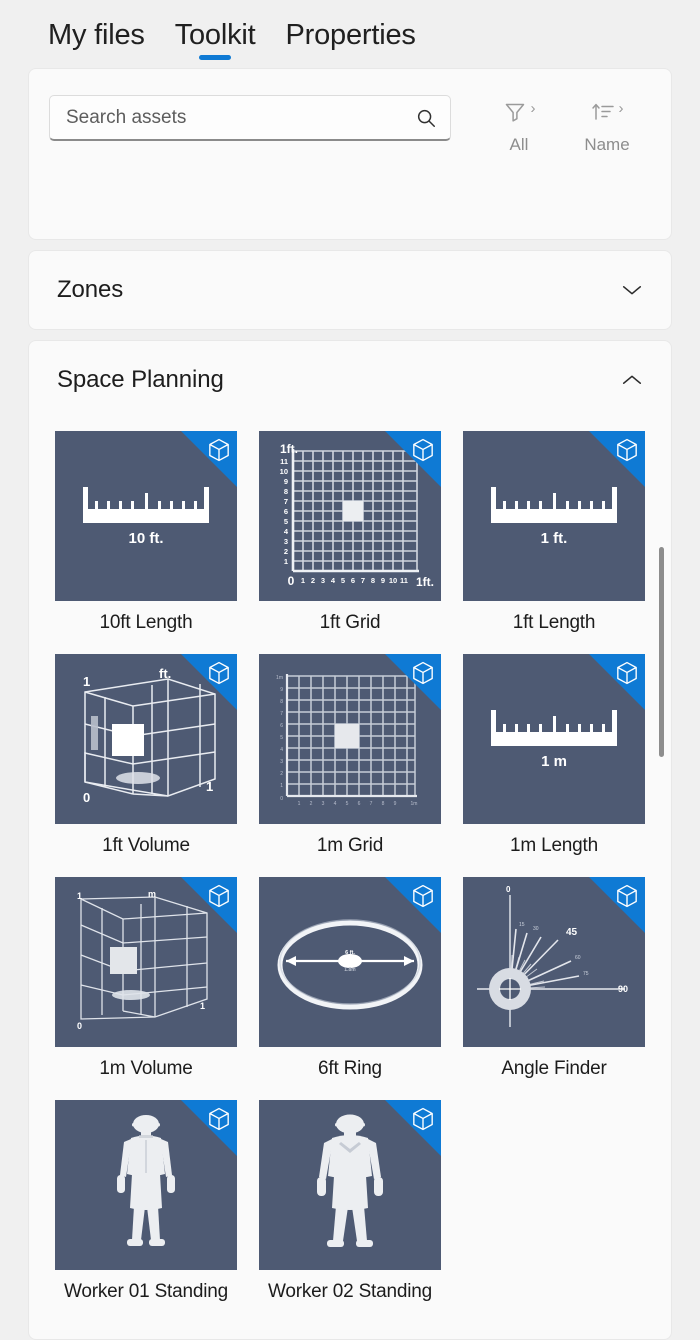  What do you see at coordinates (146, 739) in the screenshot?
I see `asset-thumbnail: 1 ft. 1 0` at bounding box center [146, 739].